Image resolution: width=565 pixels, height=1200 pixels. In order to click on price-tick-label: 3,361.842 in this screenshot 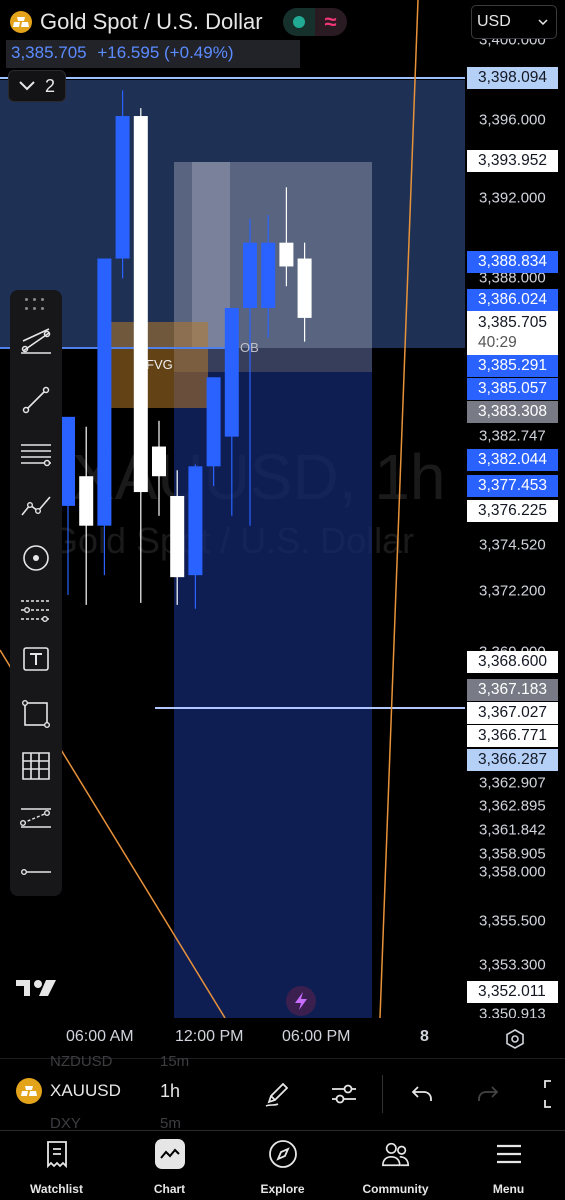, I will do `click(512, 830)`.